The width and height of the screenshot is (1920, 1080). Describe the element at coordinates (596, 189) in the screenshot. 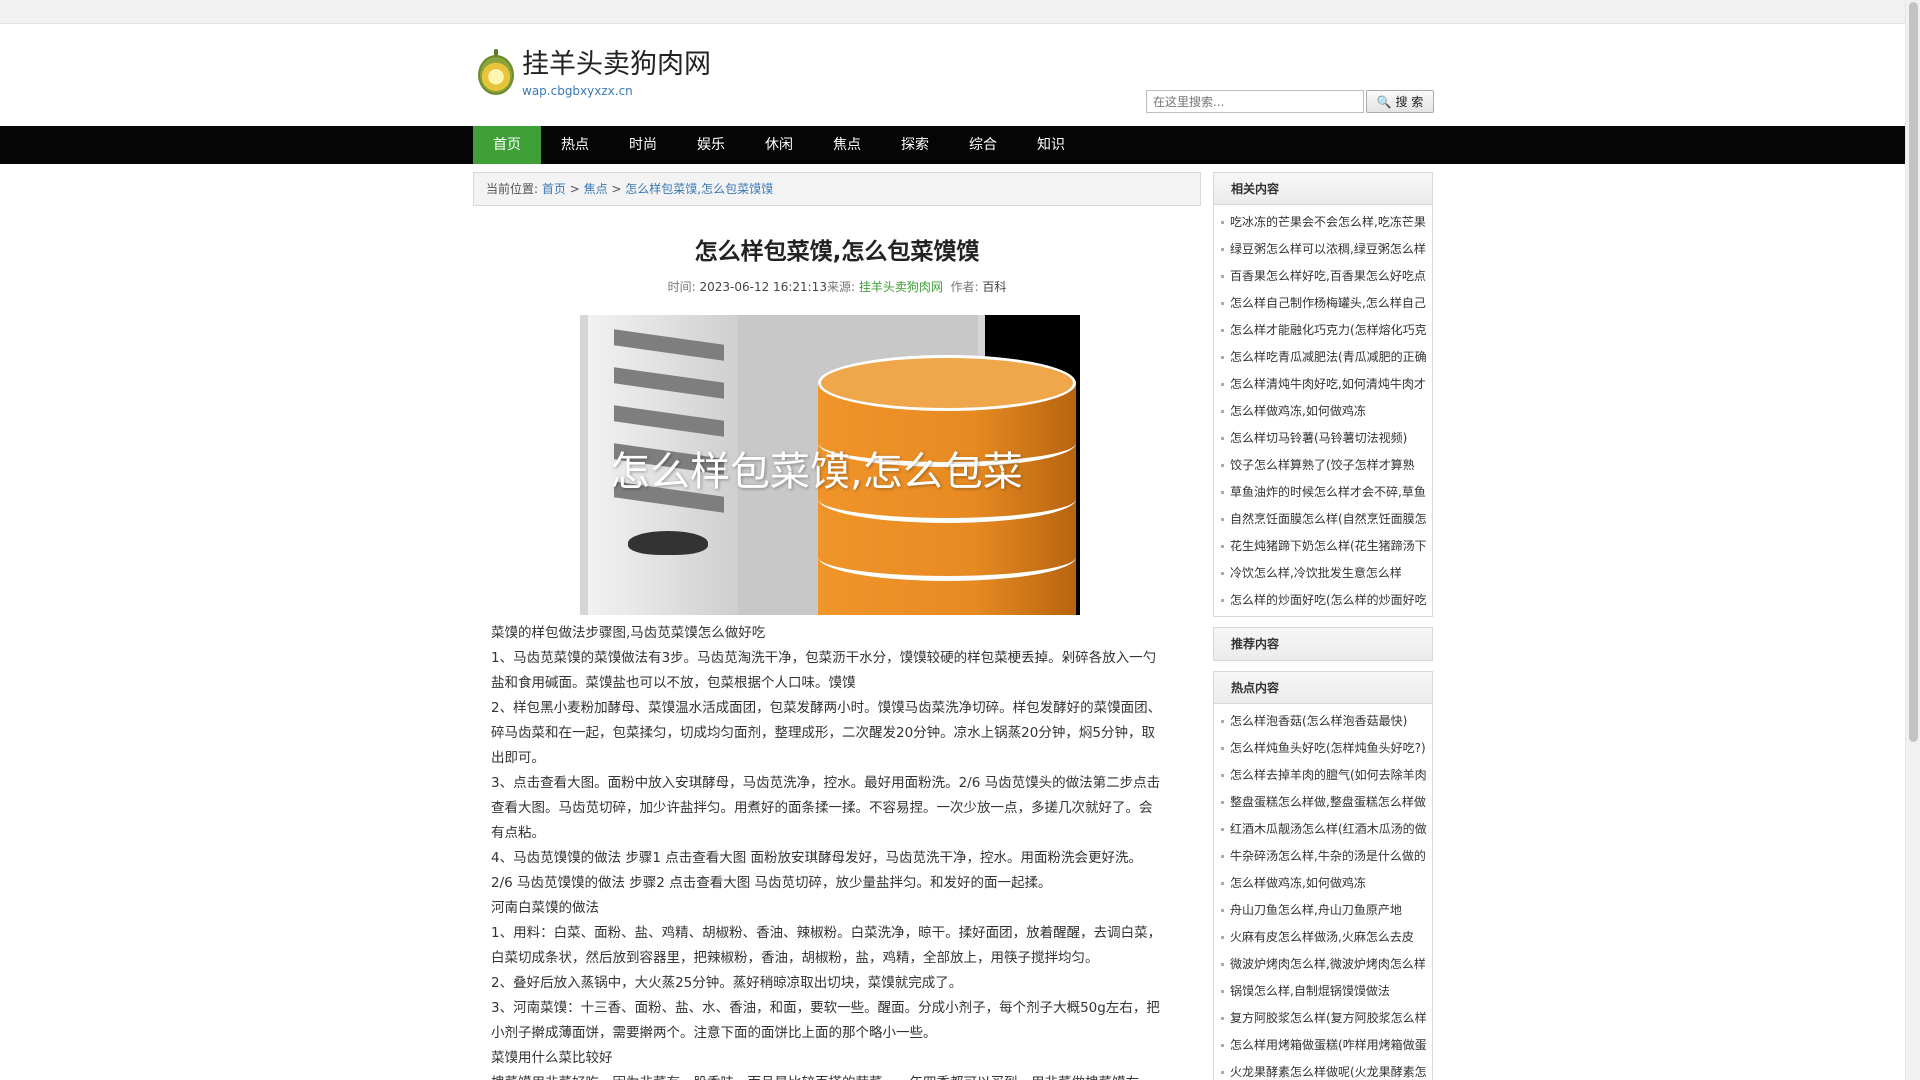

I see `breadcrumb-category-link: 焦点` at that location.